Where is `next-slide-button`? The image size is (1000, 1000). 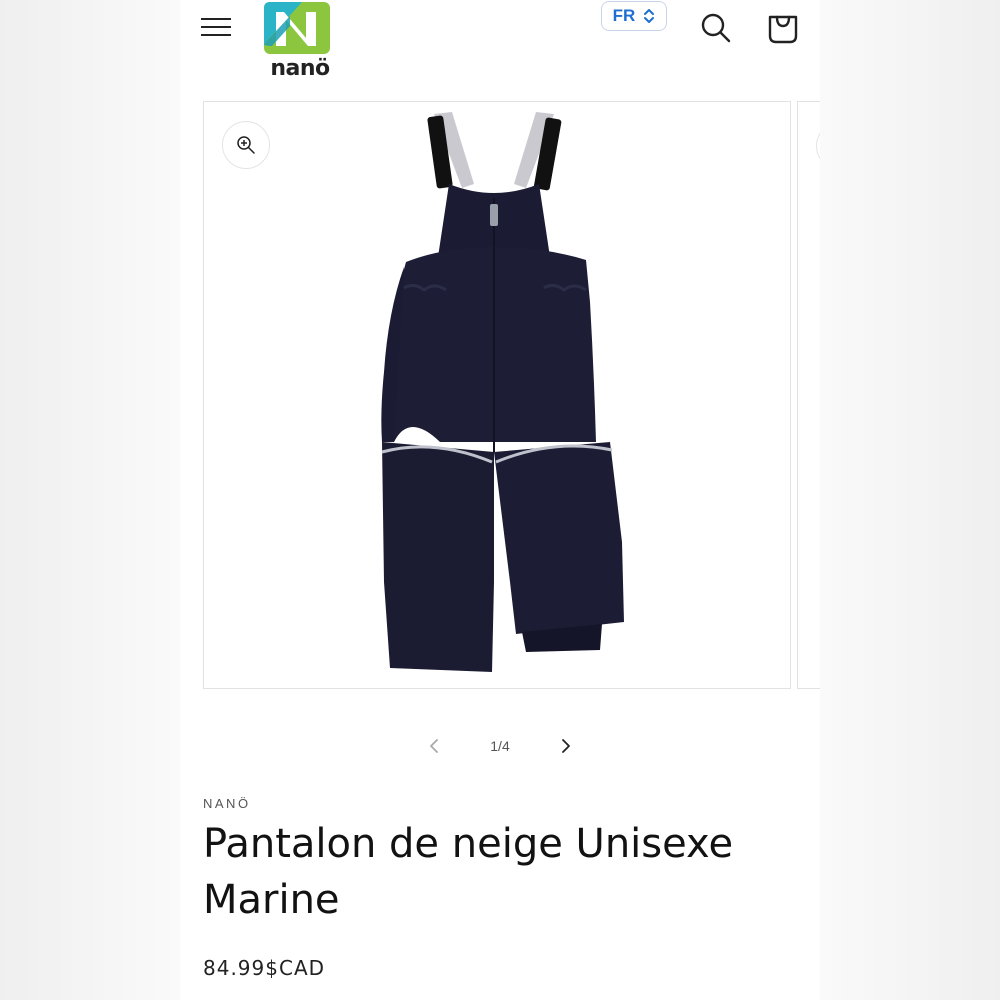
next-slide-button is located at coordinates (566, 746).